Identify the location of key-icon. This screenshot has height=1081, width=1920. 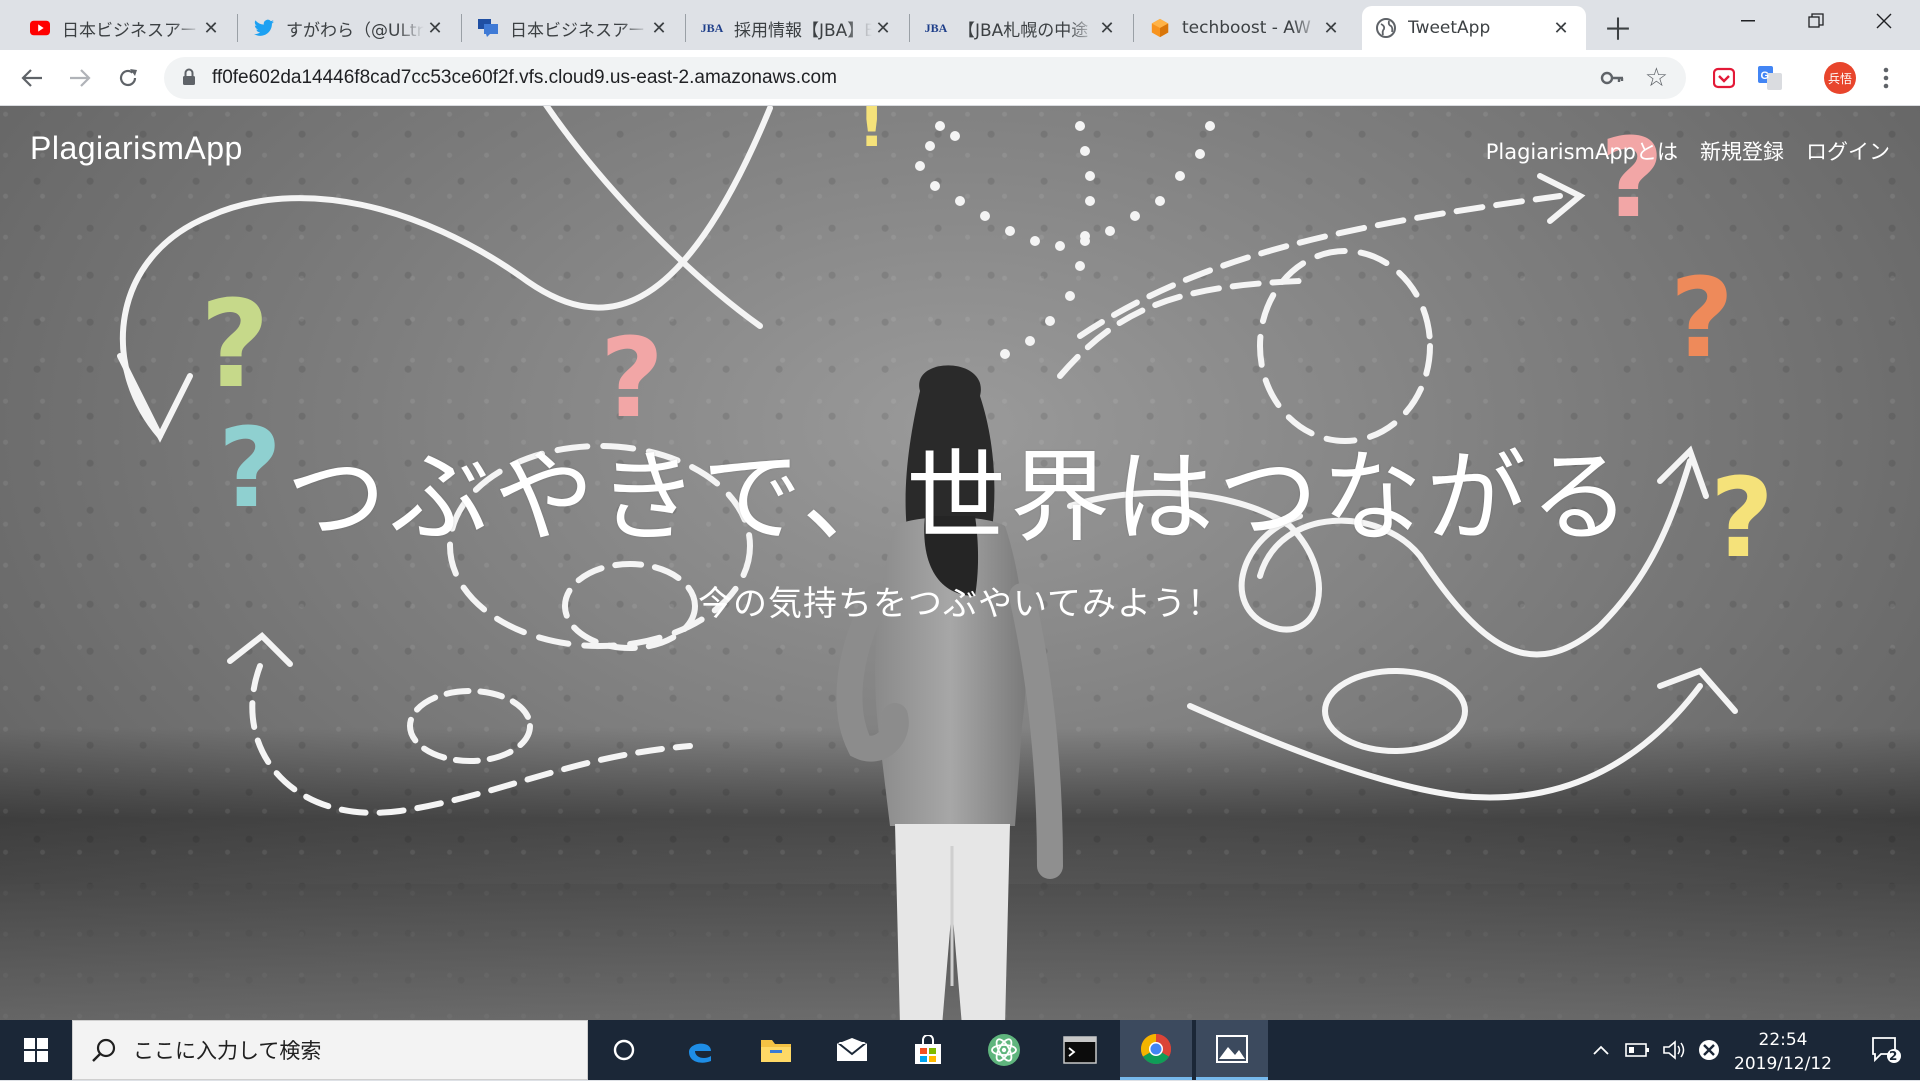
(1612, 78).